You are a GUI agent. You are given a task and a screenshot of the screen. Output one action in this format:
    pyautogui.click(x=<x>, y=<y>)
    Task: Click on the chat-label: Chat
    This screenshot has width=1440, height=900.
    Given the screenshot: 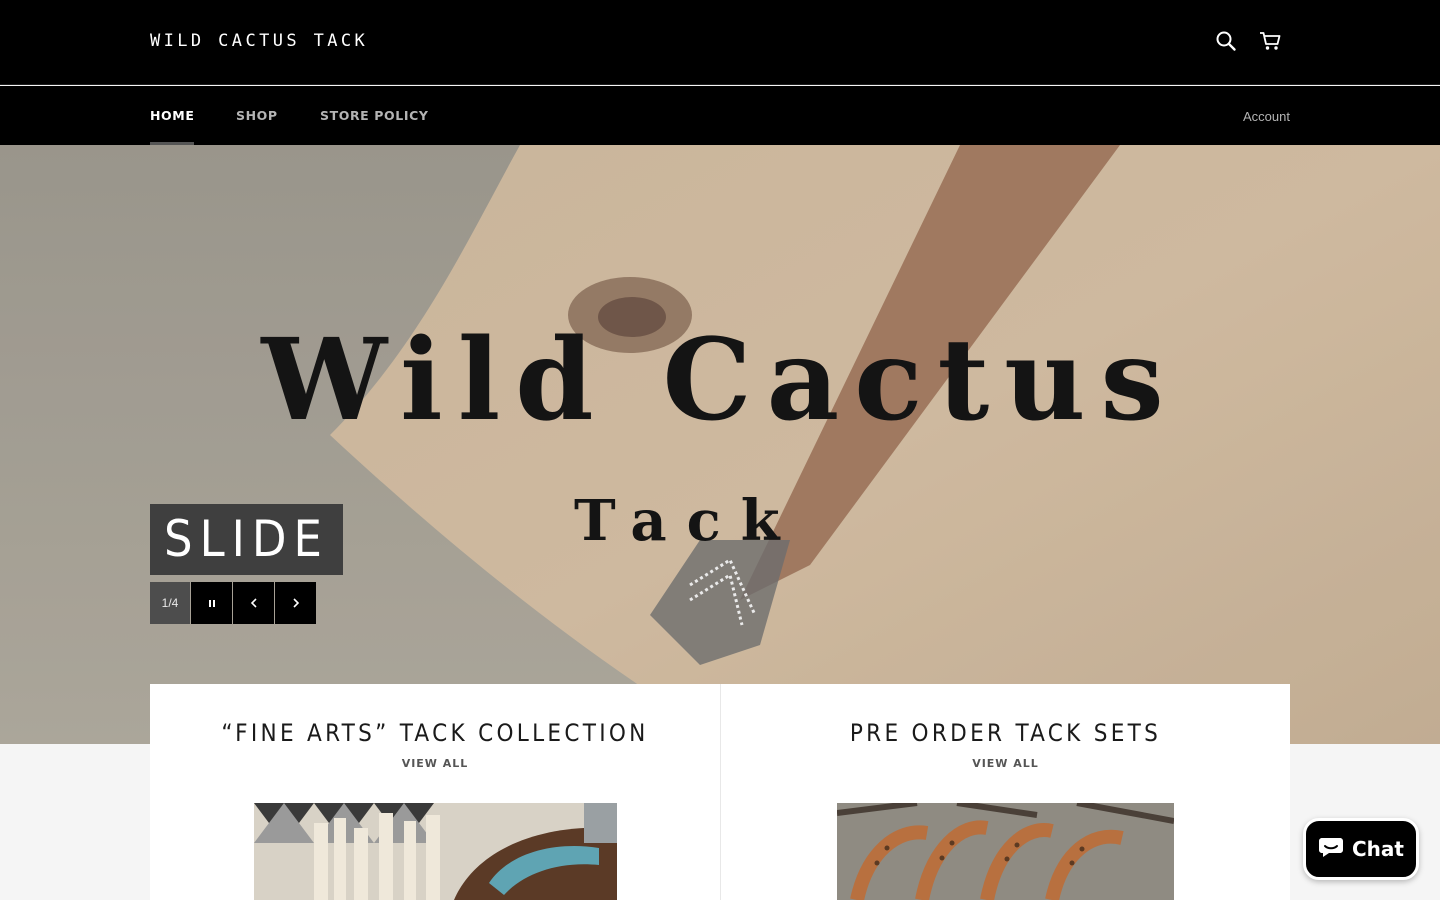 What is the action you would take?
    pyautogui.click(x=1378, y=849)
    